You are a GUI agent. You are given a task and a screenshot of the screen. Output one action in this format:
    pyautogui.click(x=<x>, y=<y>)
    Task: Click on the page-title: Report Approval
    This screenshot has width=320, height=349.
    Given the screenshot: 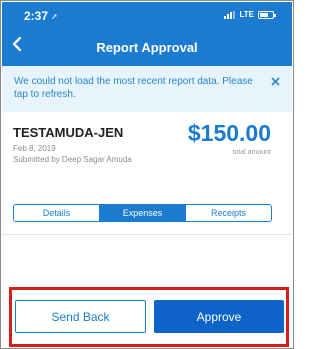 What is the action you would take?
    pyautogui.click(x=147, y=47)
    